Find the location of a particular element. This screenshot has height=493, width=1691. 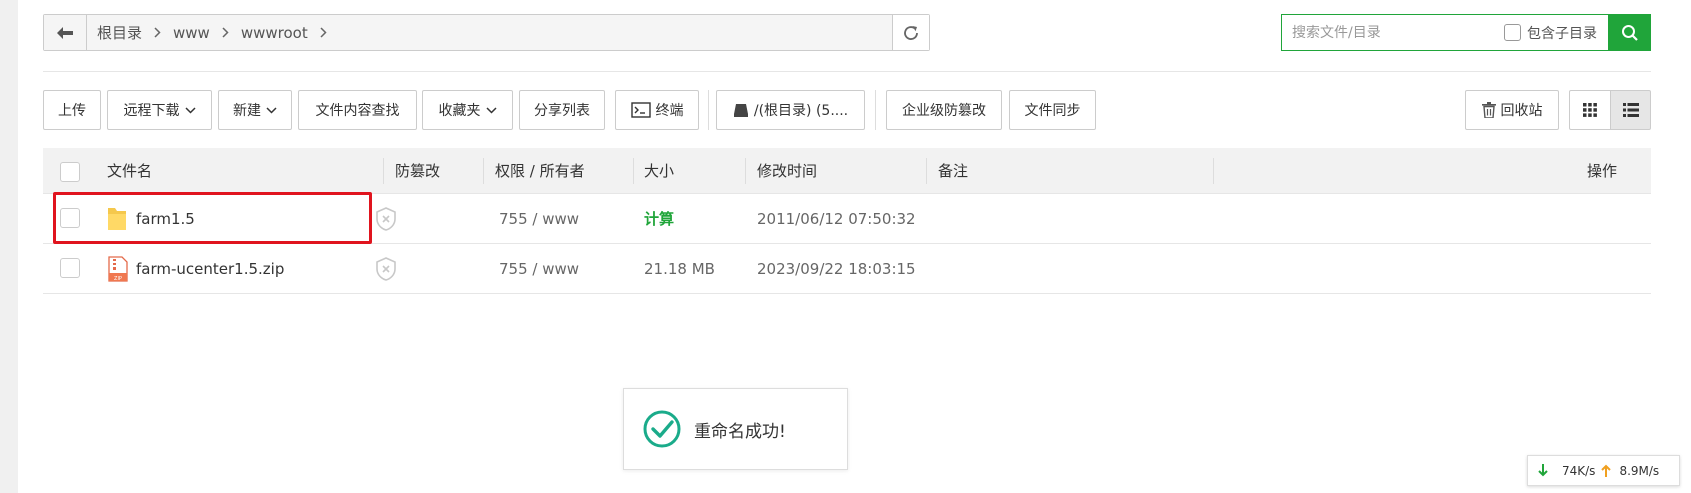

file-sync-label: 文件同步 is located at coordinates (1052, 111).